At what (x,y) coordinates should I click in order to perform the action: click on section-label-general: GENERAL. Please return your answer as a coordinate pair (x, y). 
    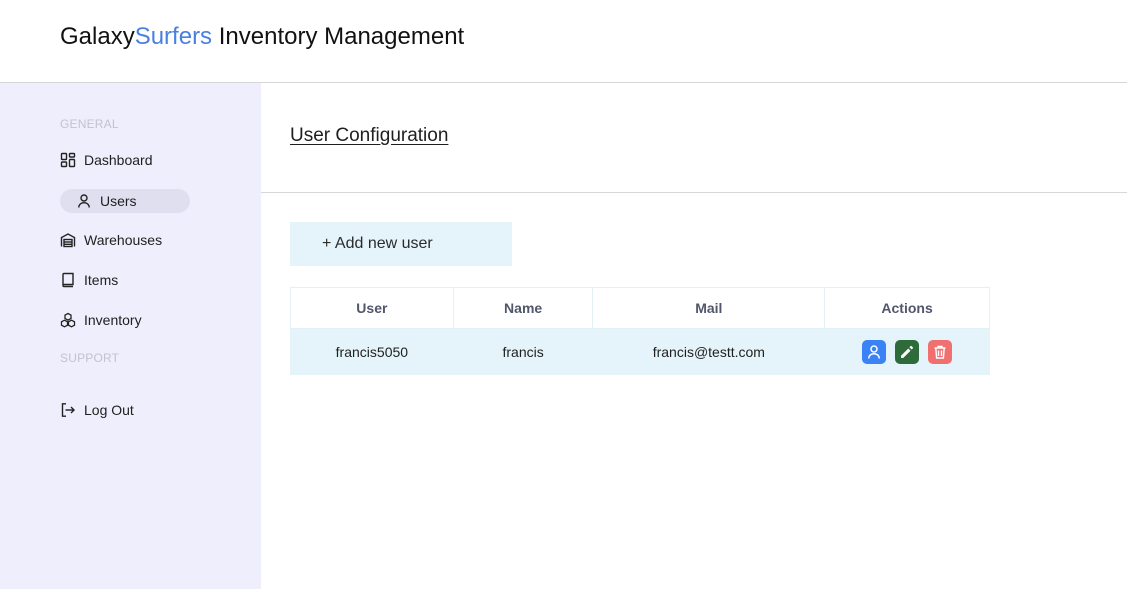
    Looking at the image, I should click on (89, 124).